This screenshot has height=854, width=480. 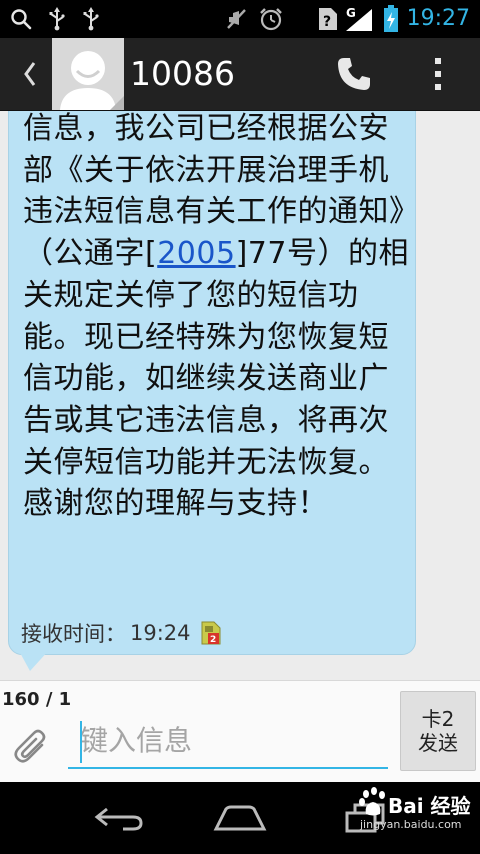 I want to click on home-icon, so click(x=240, y=818).